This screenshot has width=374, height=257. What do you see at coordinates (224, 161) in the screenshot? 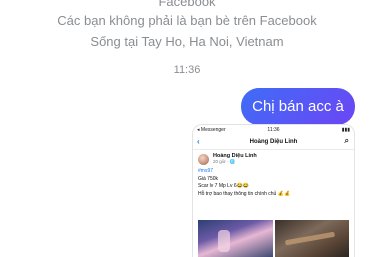
I see `post-meta: 20 giờ · 🌐` at bounding box center [224, 161].